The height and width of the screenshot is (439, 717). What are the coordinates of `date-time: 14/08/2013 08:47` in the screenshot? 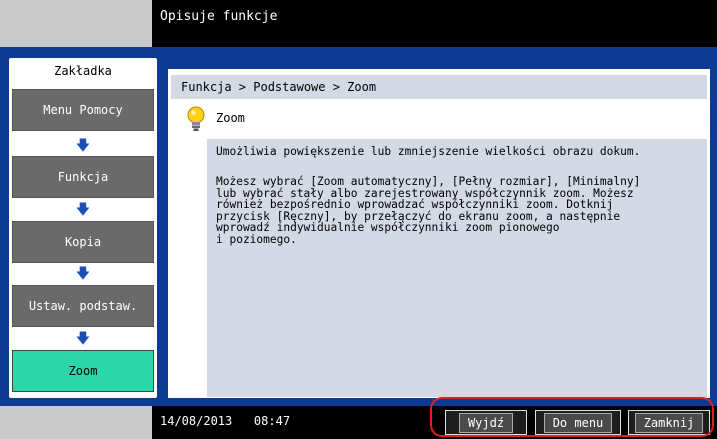 It's located at (225, 421).